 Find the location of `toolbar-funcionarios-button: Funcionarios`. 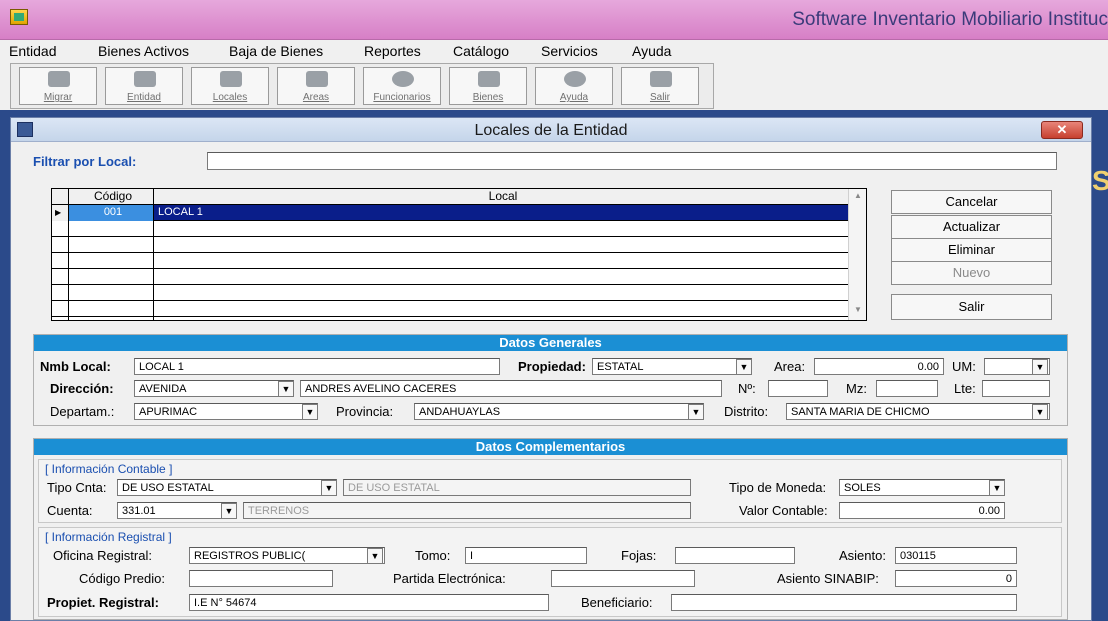

toolbar-funcionarios-button: Funcionarios is located at coordinates (402, 86).